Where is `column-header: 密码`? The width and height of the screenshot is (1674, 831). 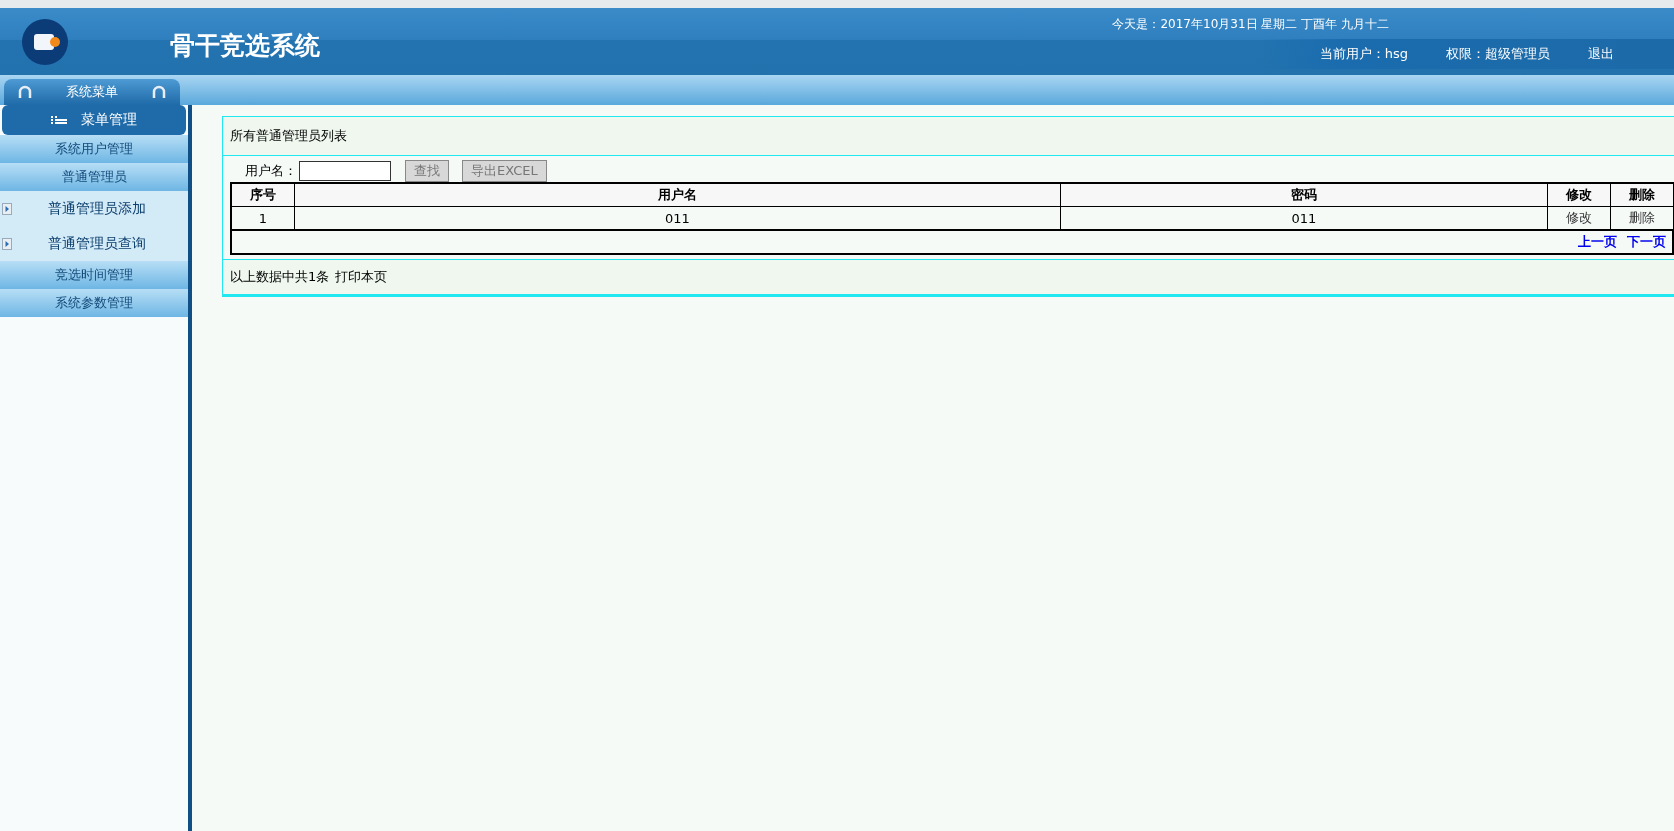 column-header: 密码 is located at coordinates (1304, 195).